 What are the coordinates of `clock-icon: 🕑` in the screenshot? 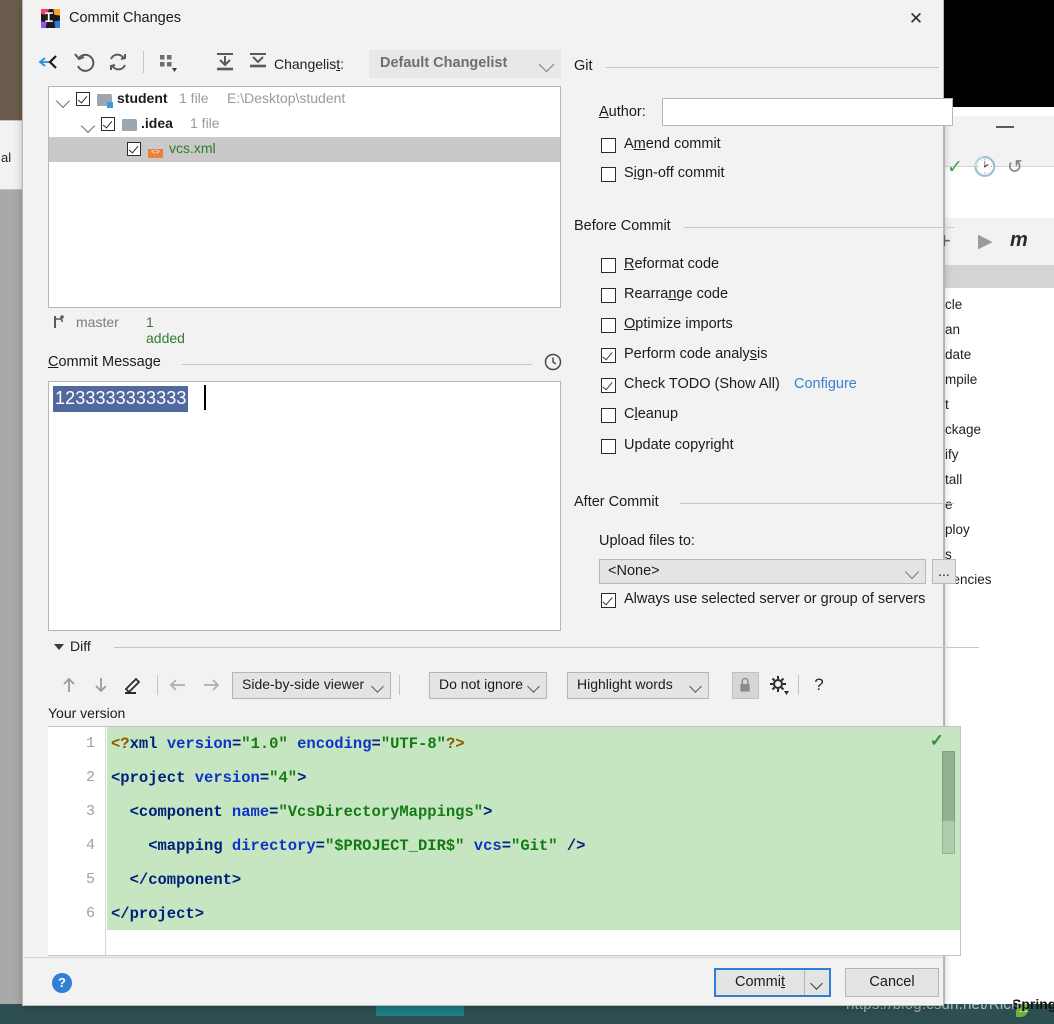 It's located at (985, 167).